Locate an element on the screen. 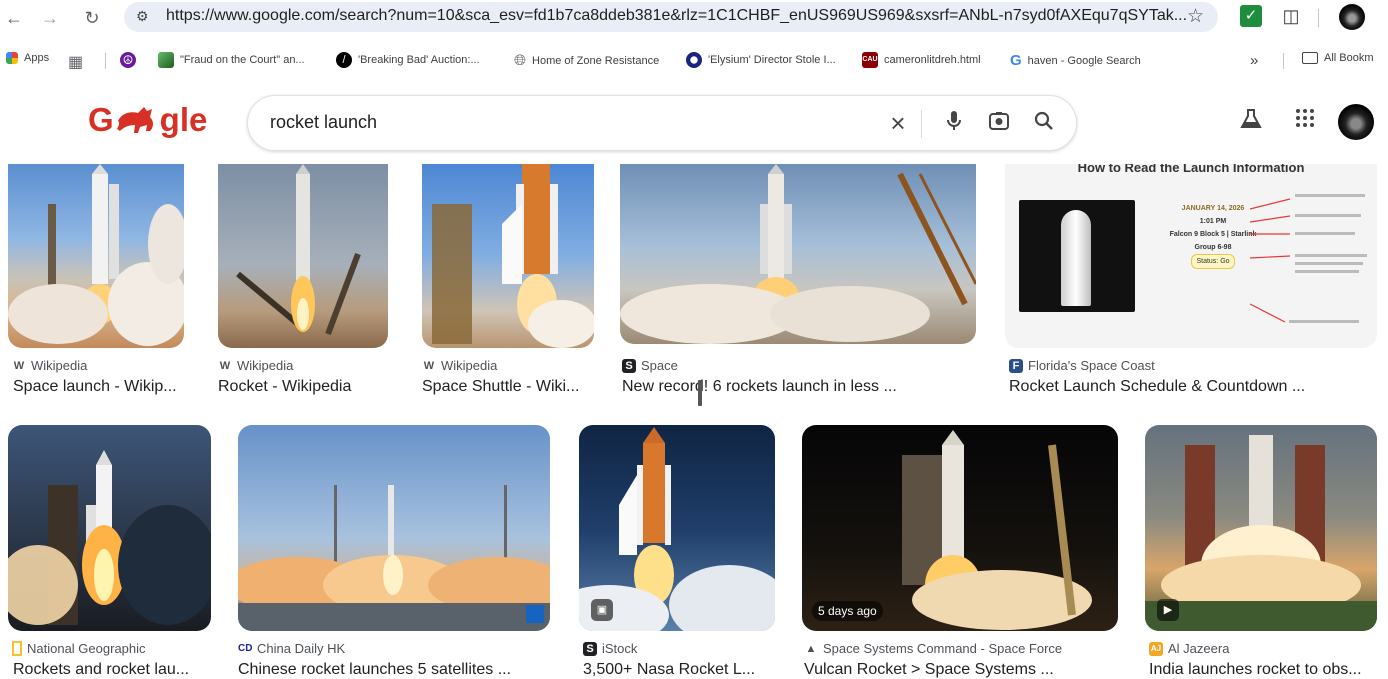  result-source: S Space is located at coordinates (650, 365).